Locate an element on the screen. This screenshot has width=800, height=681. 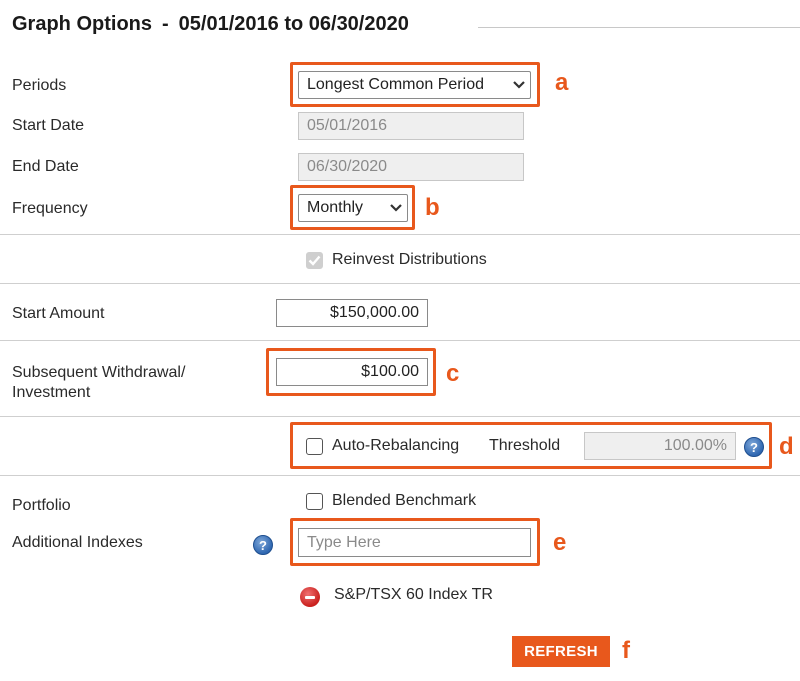
auto-rebalancing-checkbox is located at coordinates (314, 446).